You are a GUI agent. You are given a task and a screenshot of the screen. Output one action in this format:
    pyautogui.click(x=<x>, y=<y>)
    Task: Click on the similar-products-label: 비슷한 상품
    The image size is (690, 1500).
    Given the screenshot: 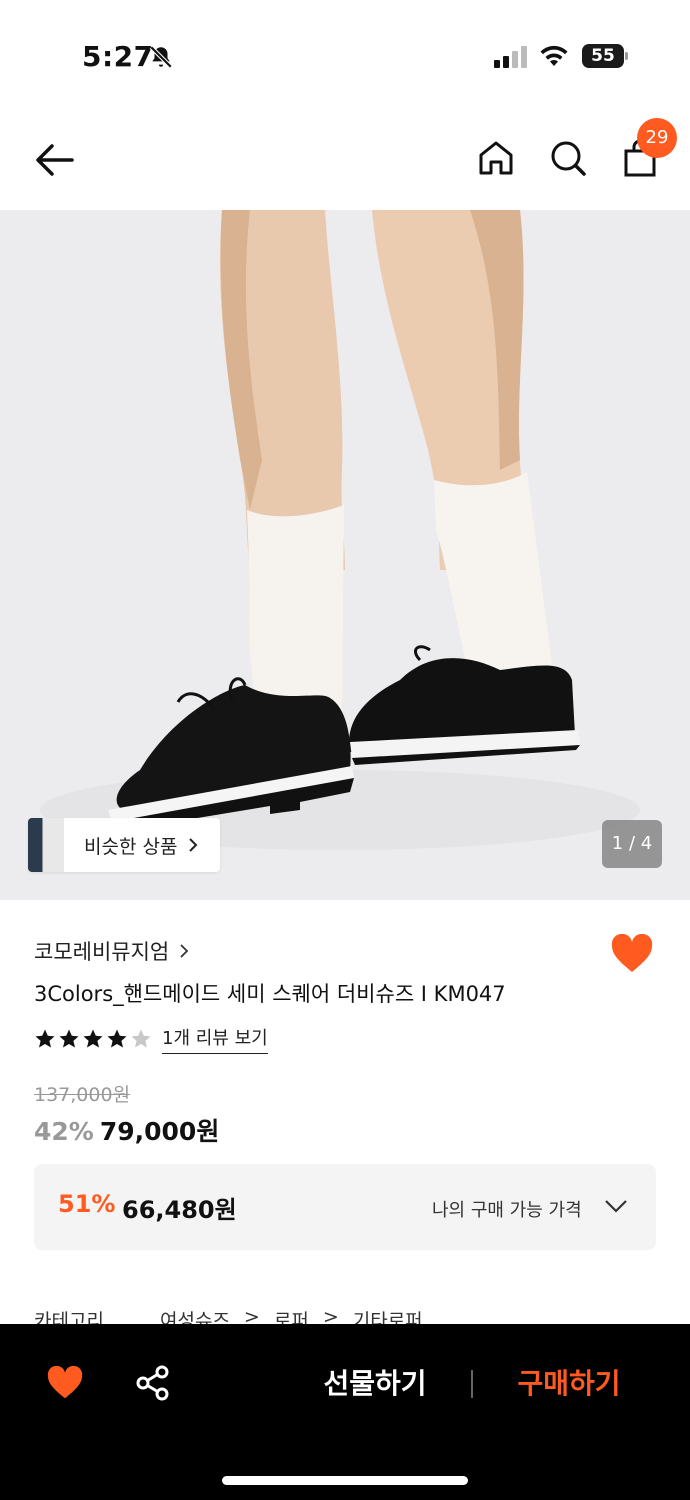 What is the action you would take?
    pyautogui.click(x=131, y=846)
    